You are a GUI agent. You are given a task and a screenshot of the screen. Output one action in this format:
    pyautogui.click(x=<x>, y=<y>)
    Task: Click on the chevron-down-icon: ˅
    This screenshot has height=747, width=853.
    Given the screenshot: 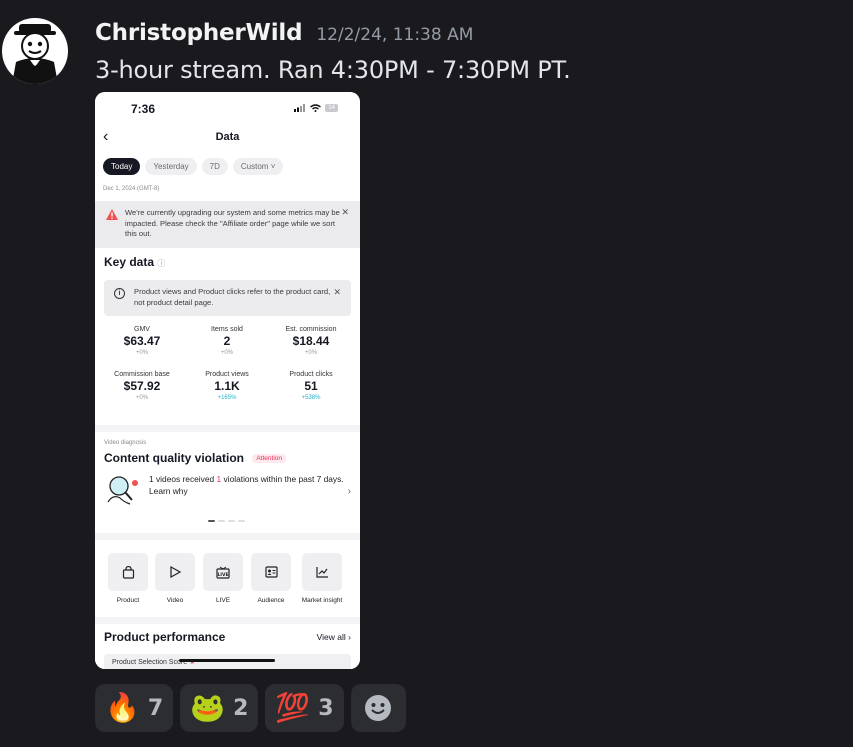 What is the action you would take?
    pyautogui.click(x=273, y=166)
    